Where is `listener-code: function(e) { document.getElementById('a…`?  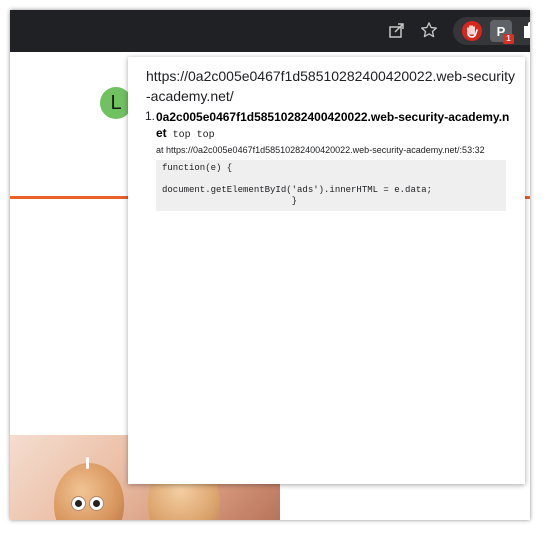 listener-code: function(e) { document.getElementById('a… is located at coordinates (331, 185).